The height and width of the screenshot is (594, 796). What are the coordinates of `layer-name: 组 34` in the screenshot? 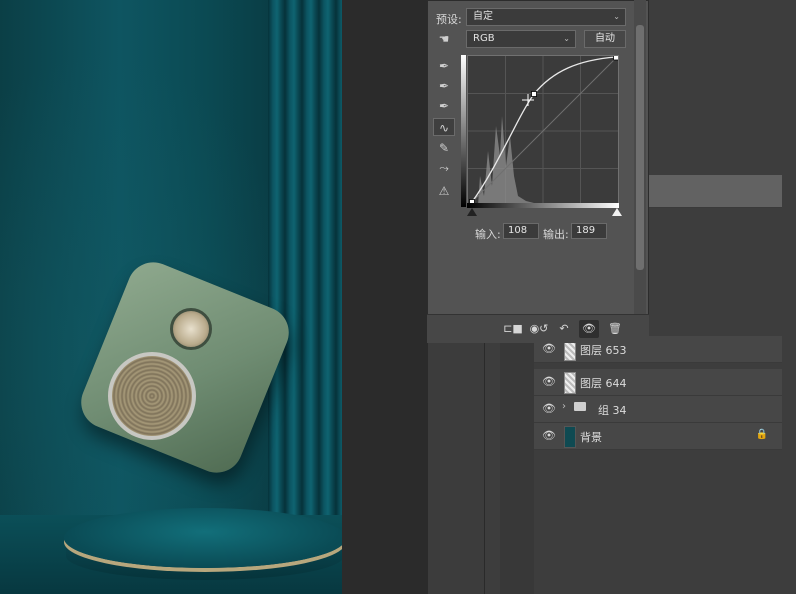 It's located at (612, 410).